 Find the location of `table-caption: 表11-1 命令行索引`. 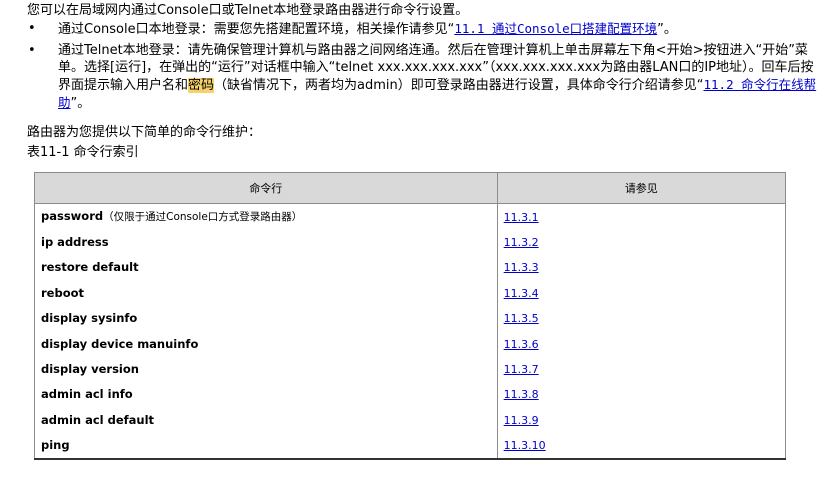

table-caption: 表11-1 命令行索引 is located at coordinates (83, 152).